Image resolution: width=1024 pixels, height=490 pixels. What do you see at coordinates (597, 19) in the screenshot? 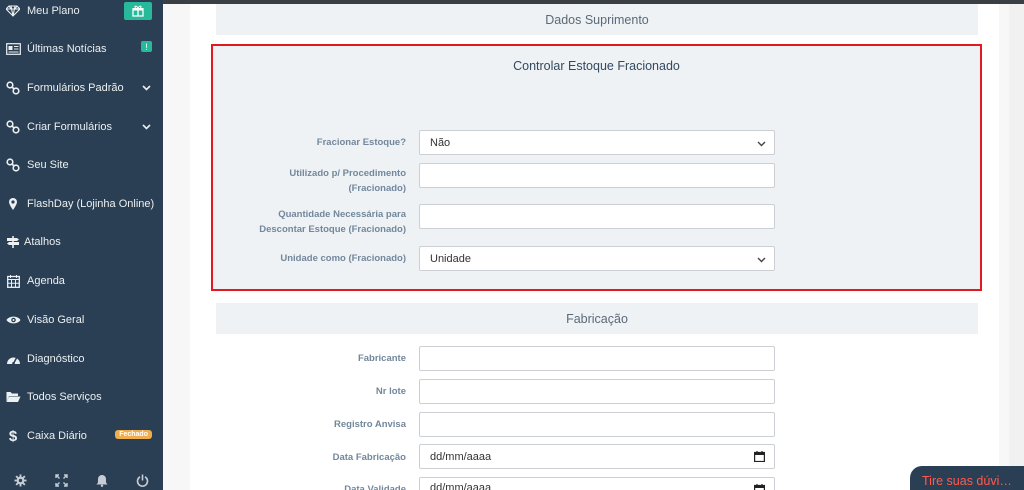
I see `section-header-dados-suprimento: Dados Suprimento` at bounding box center [597, 19].